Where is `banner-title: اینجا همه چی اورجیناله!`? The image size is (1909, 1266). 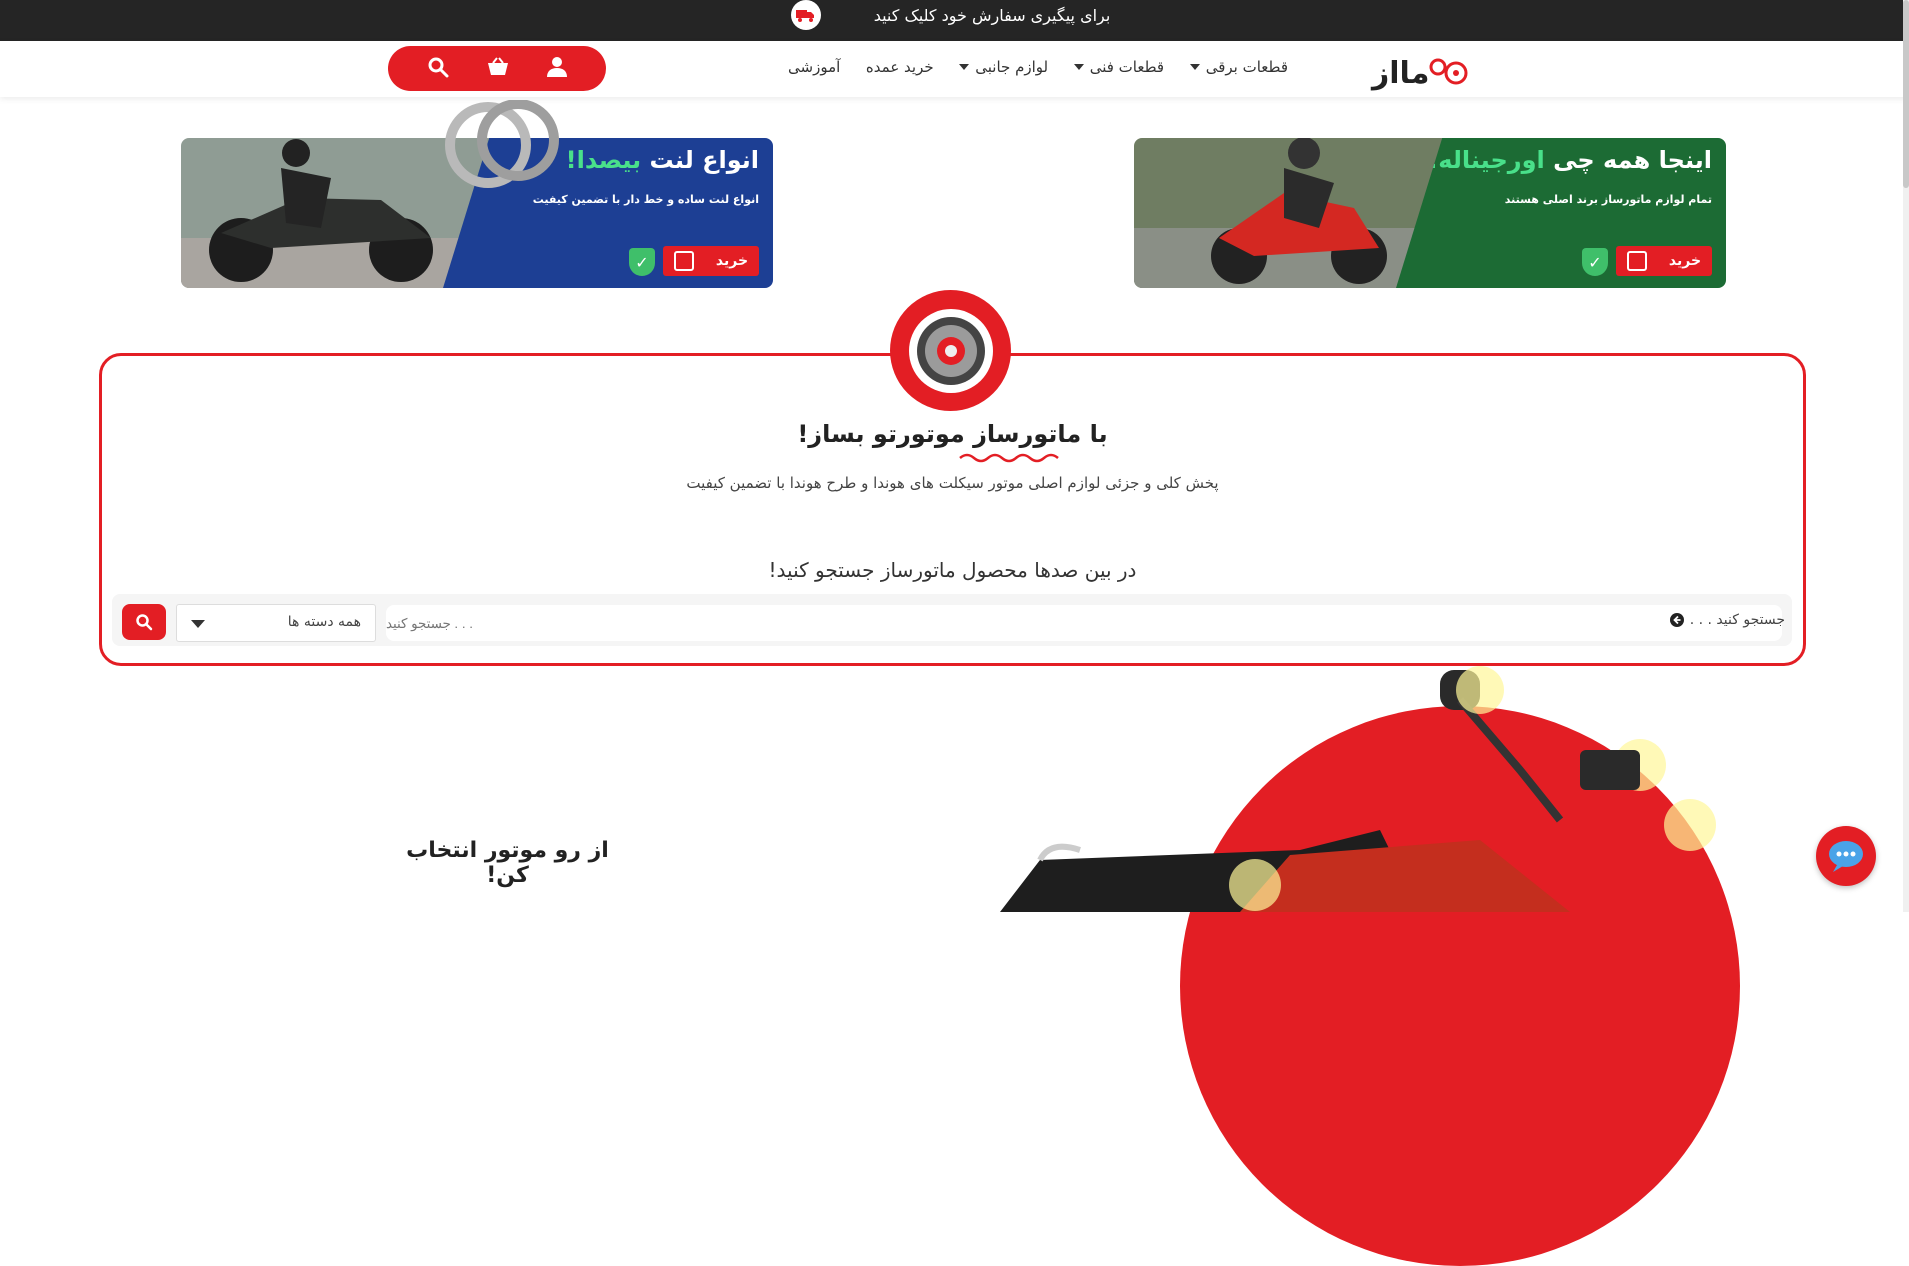
banner-title: اینجا همه چی اورجیناله! is located at coordinates (1569, 160).